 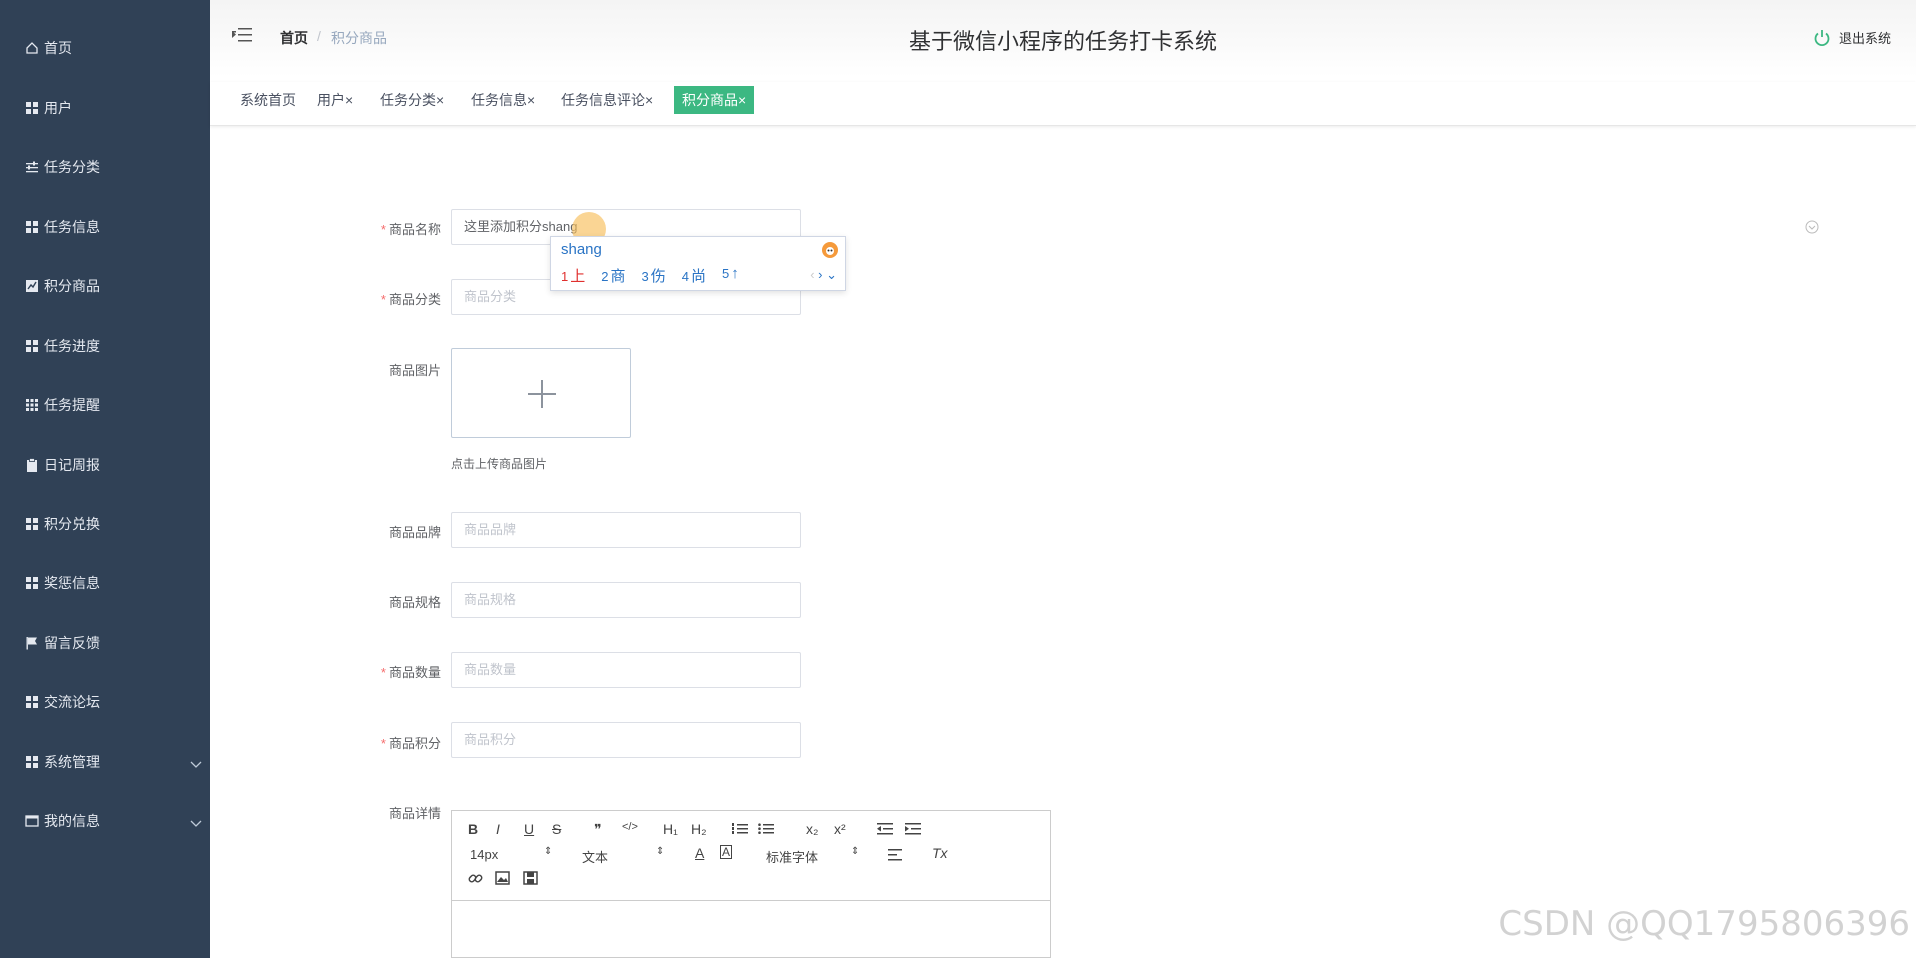 What do you see at coordinates (414, 370) in the screenshot?
I see `label-goods-image: 商品图片` at bounding box center [414, 370].